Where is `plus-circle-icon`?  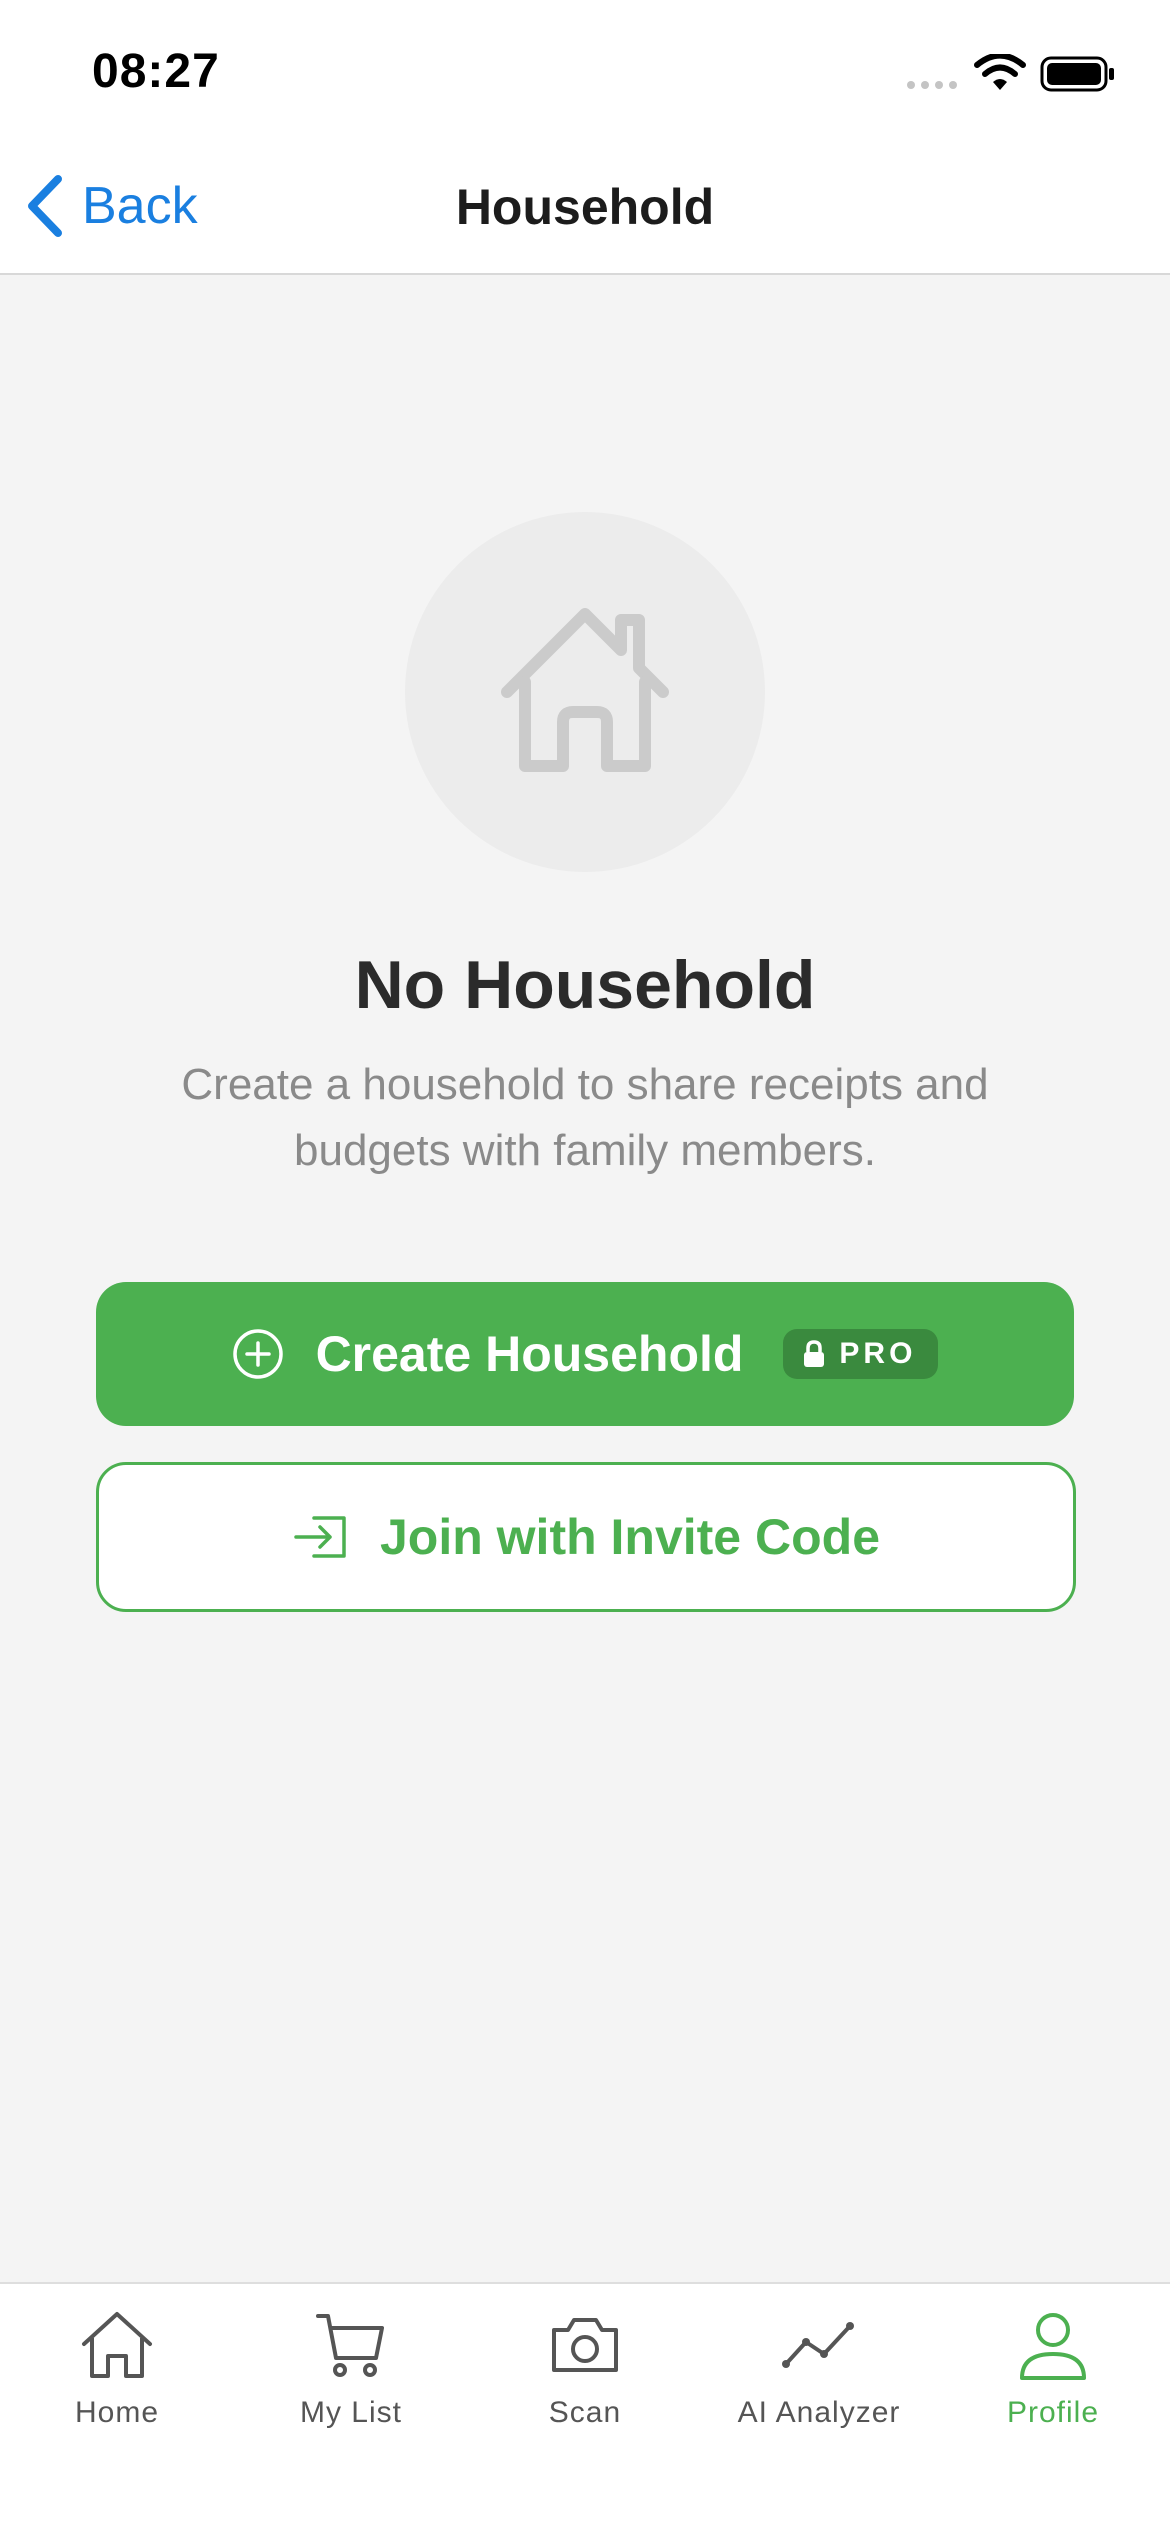
plus-circle-icon is located at coordinates (257, 1354).